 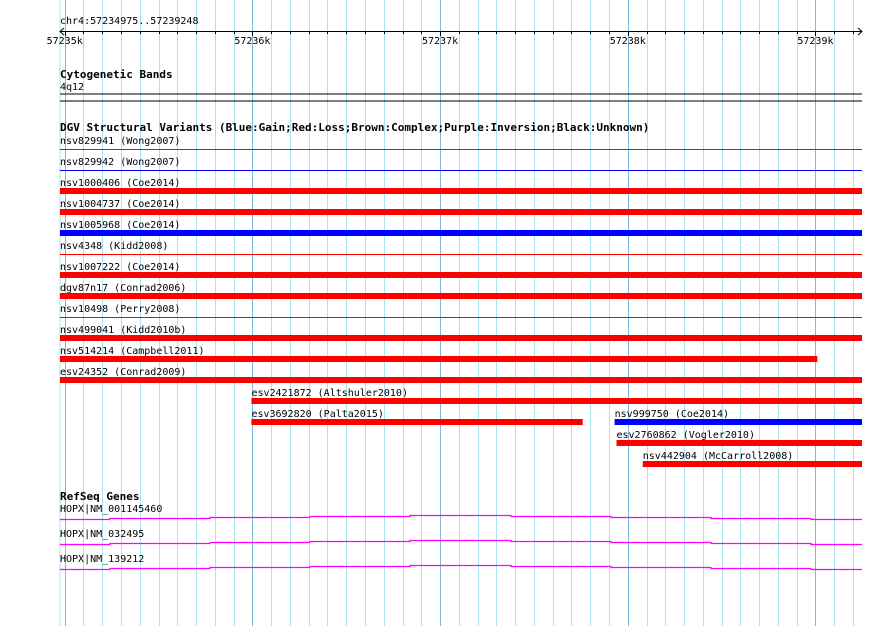 I want to click on variant-feature: esv2760862 (Vogler2010), so click(x=739, y=438).